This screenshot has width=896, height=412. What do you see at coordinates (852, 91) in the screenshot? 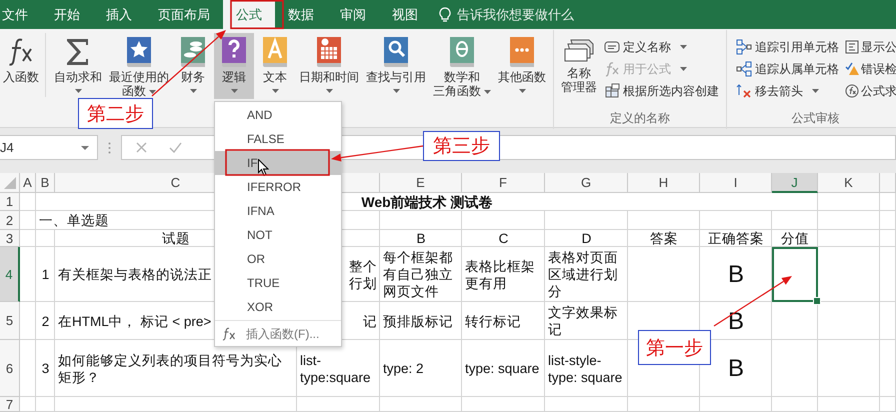
I see `evaluate-icon` at bounding box center [852, 91].